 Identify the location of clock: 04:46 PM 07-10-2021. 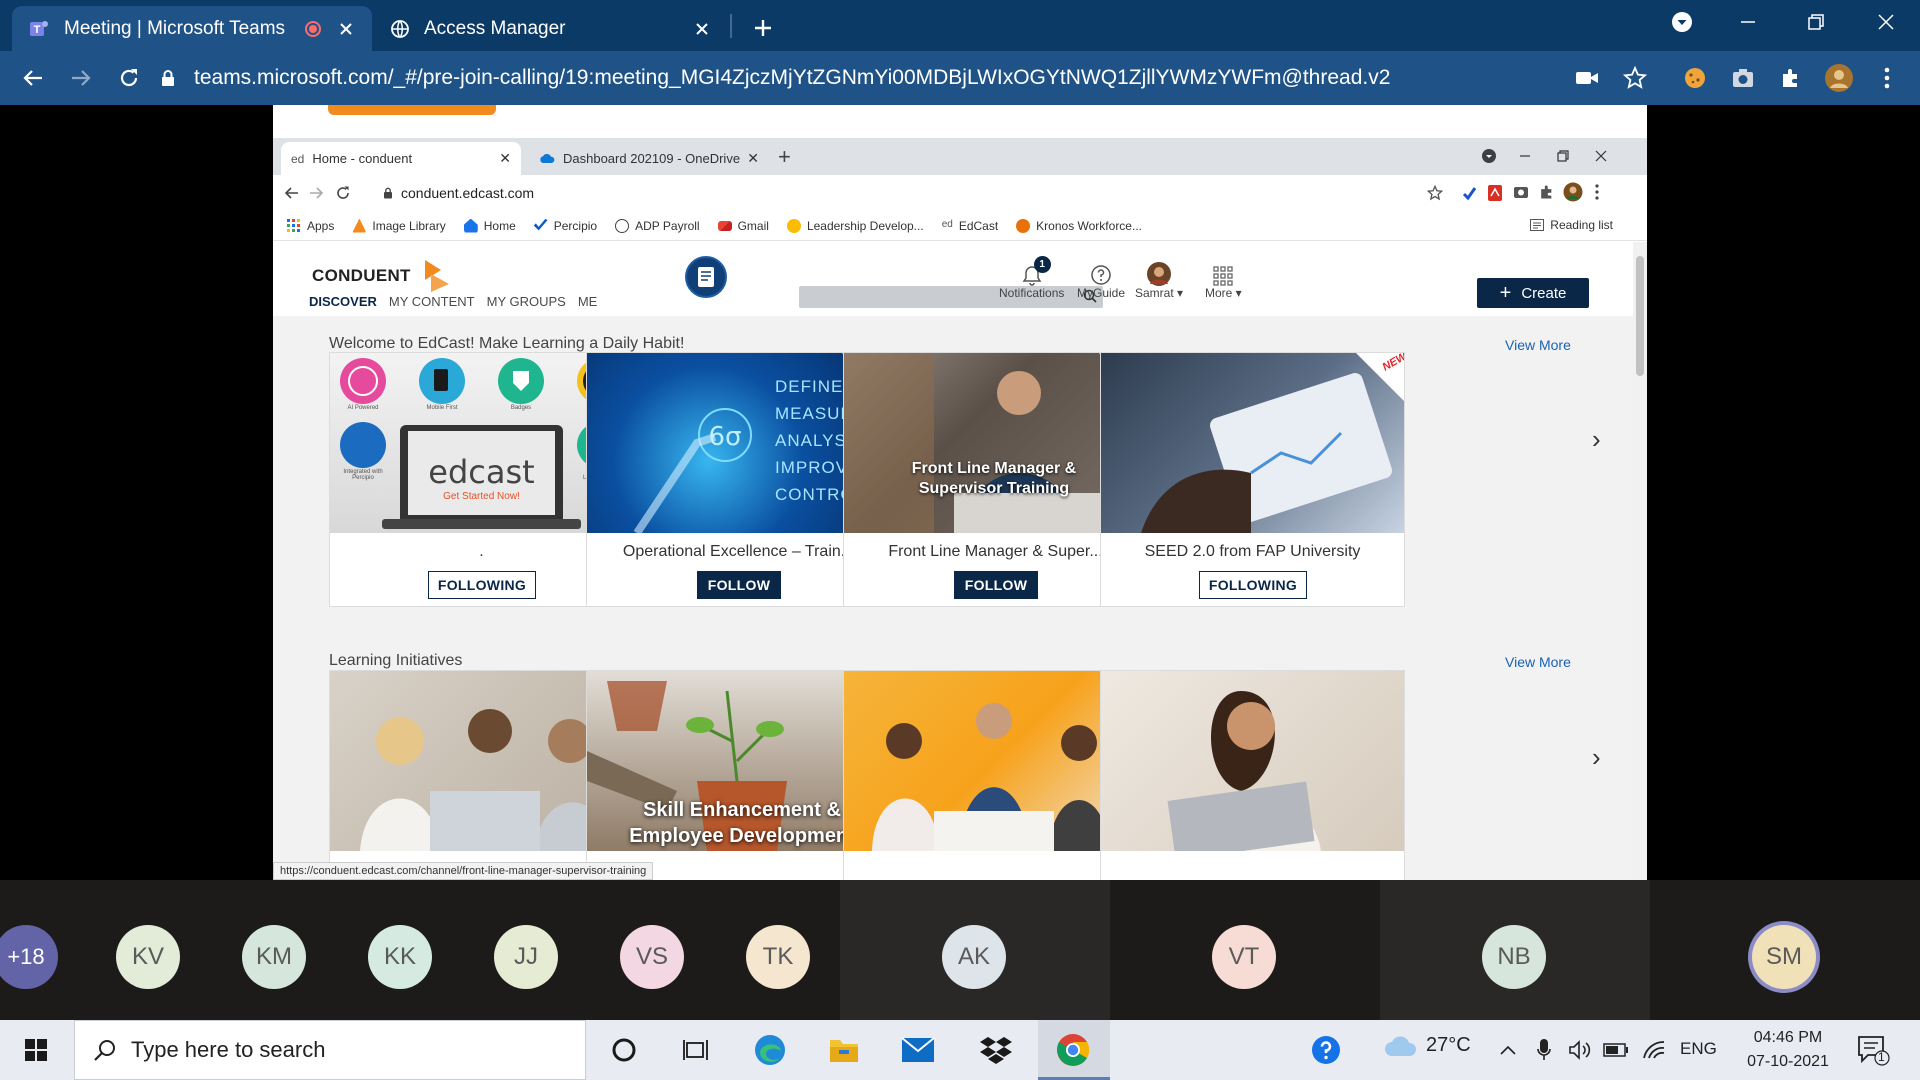
(1788, 1050).